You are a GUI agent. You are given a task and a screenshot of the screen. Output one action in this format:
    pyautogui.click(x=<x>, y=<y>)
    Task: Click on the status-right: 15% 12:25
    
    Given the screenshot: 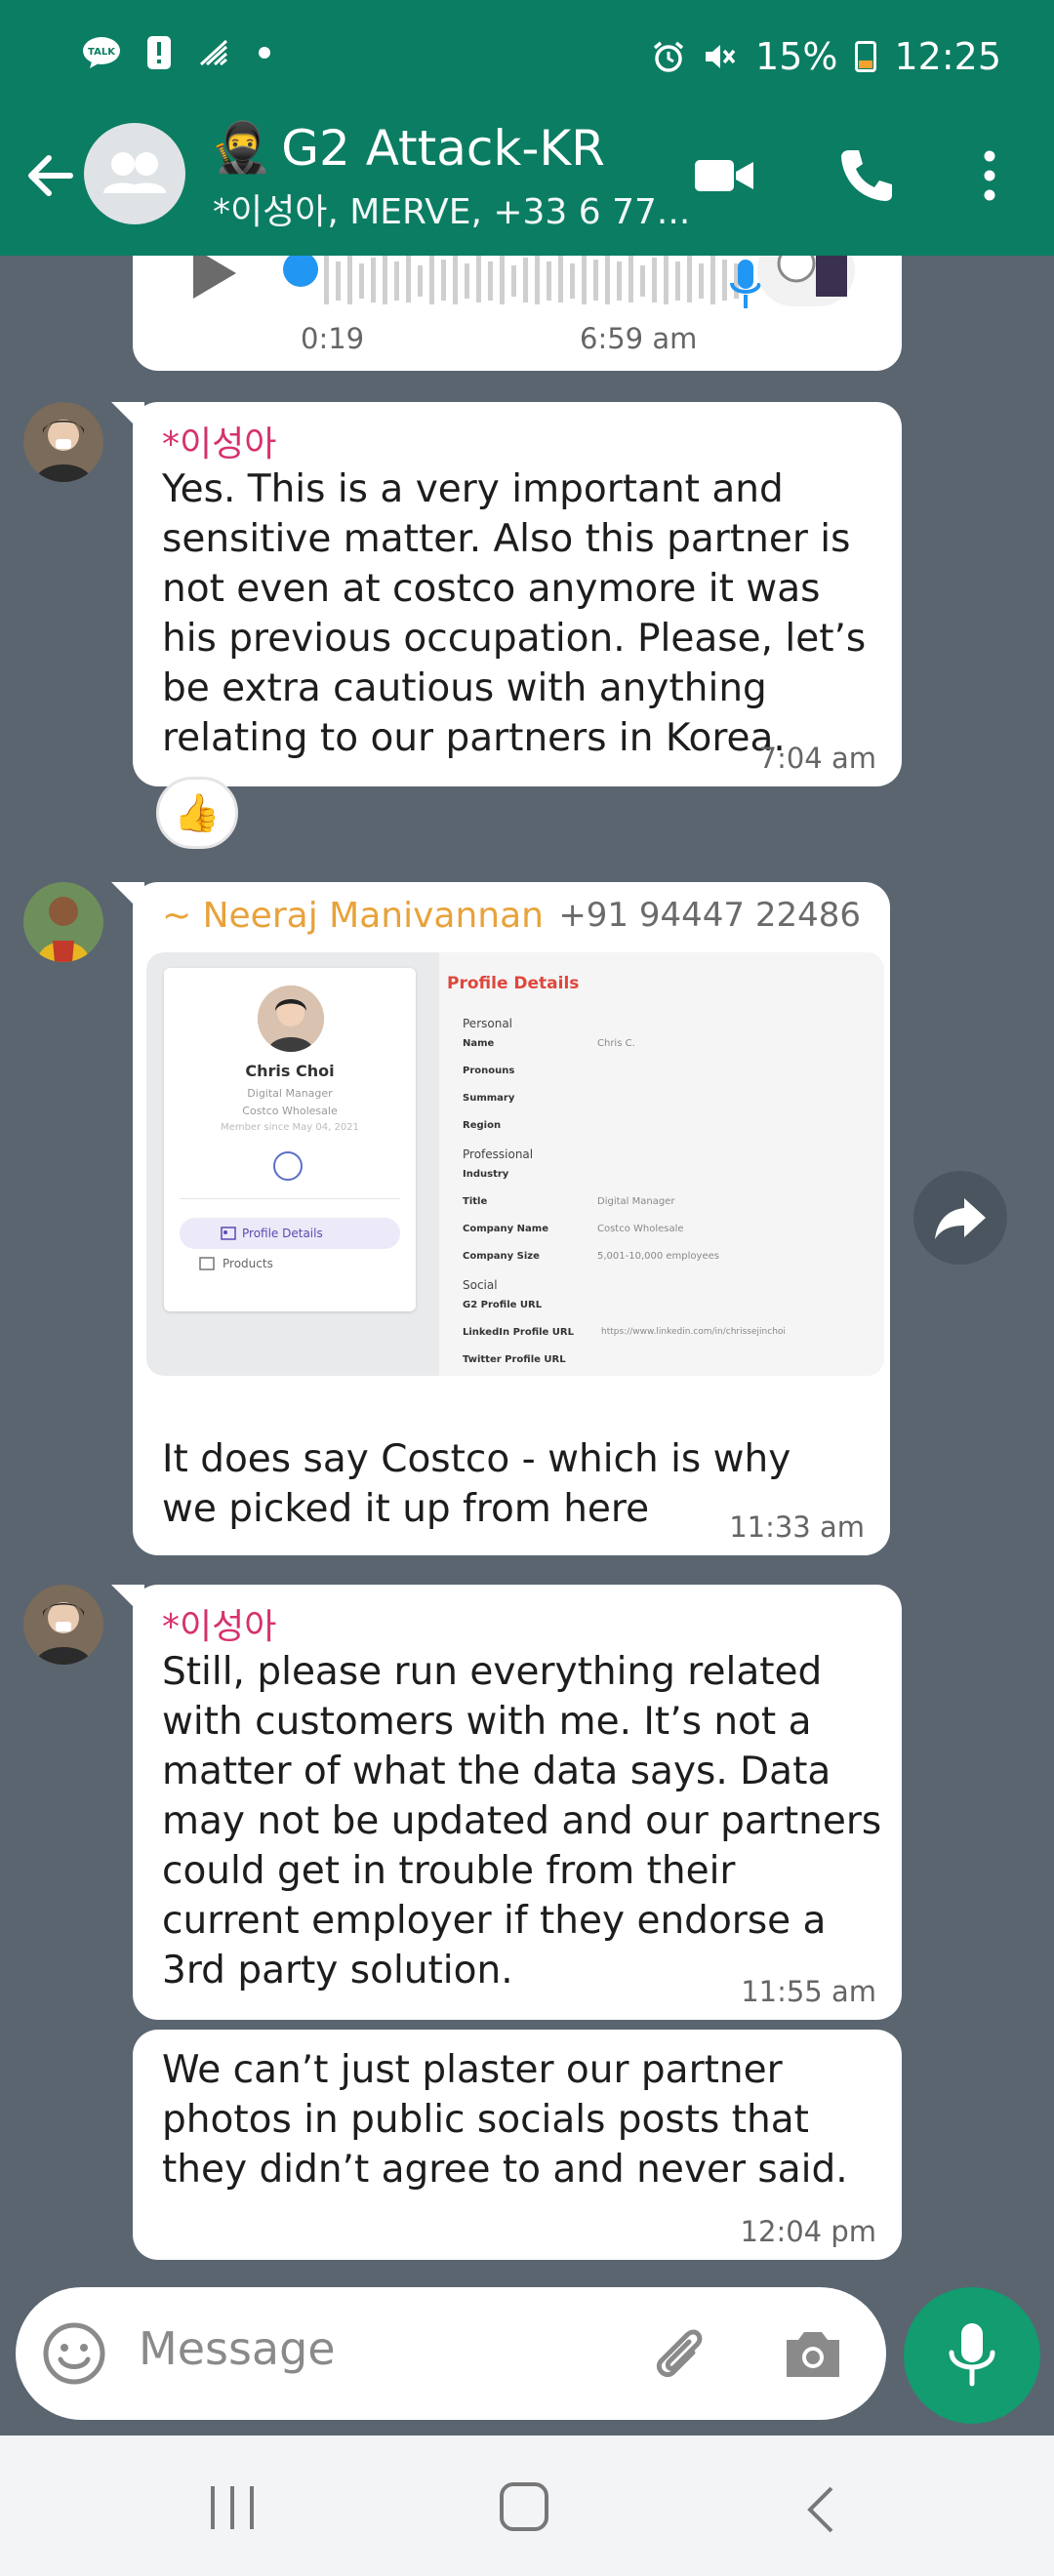 What is the action you would take?
    pyautogui.click(x=826, y=56)
    